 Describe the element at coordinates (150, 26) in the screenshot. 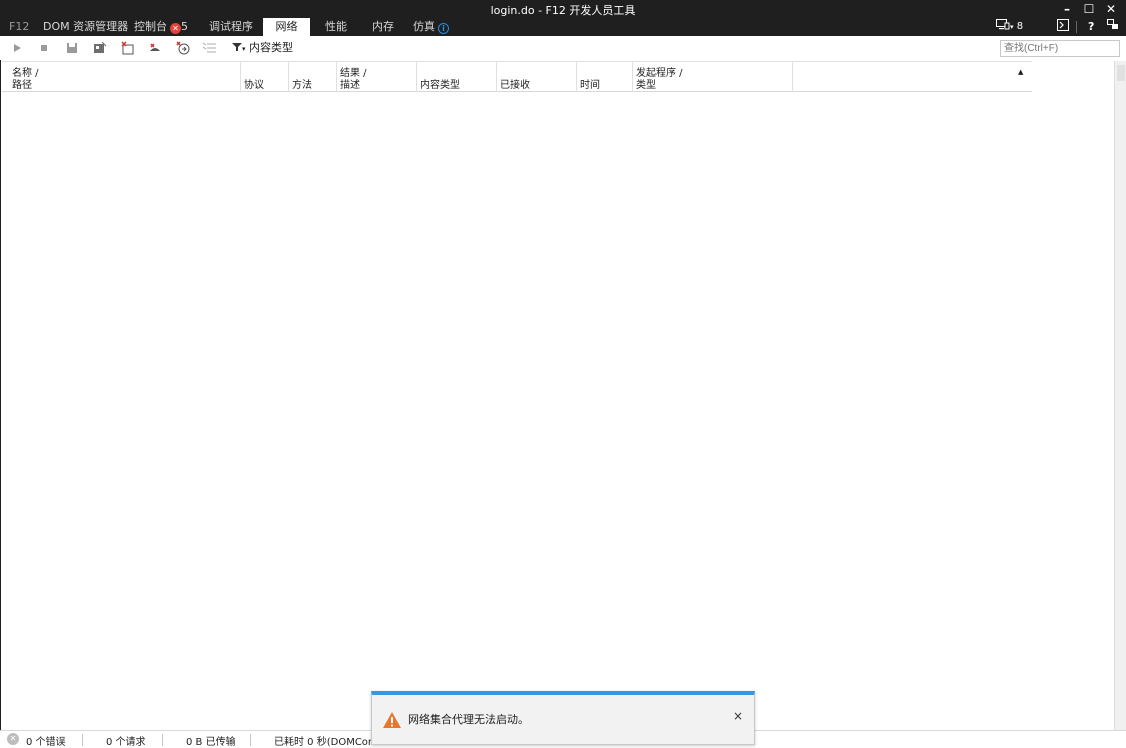

I see `tab-console-label: 控制台` at that location.